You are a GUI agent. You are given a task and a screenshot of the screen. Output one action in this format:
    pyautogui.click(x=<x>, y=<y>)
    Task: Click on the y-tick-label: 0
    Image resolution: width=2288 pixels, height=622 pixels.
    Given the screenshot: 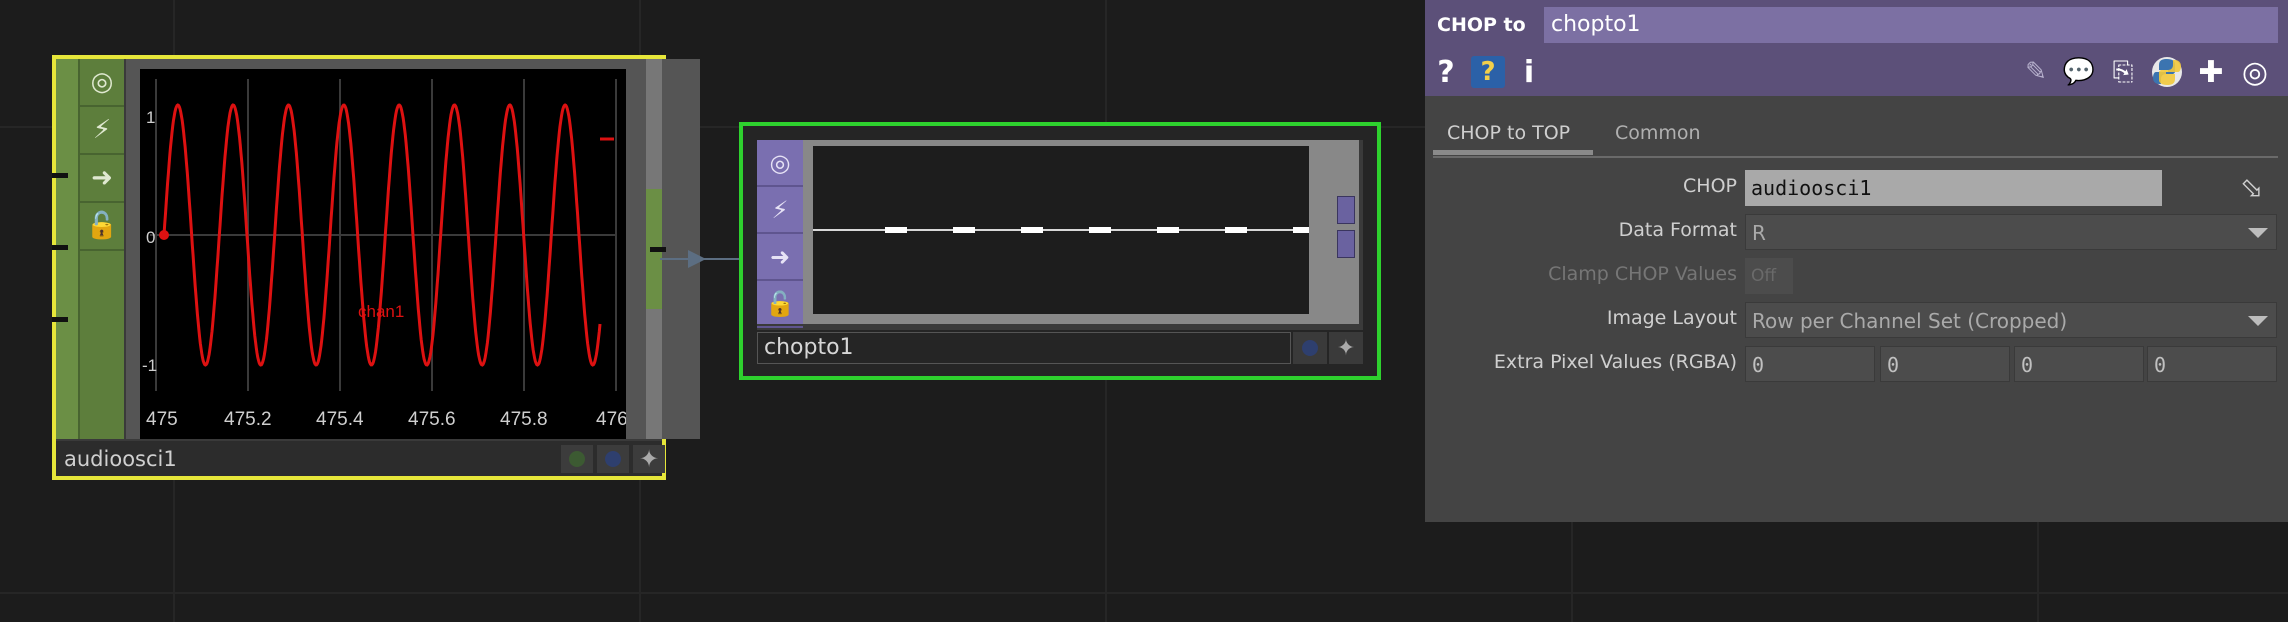 What is the action you would take?
    pyautogui.click(x=150, y=237)
    